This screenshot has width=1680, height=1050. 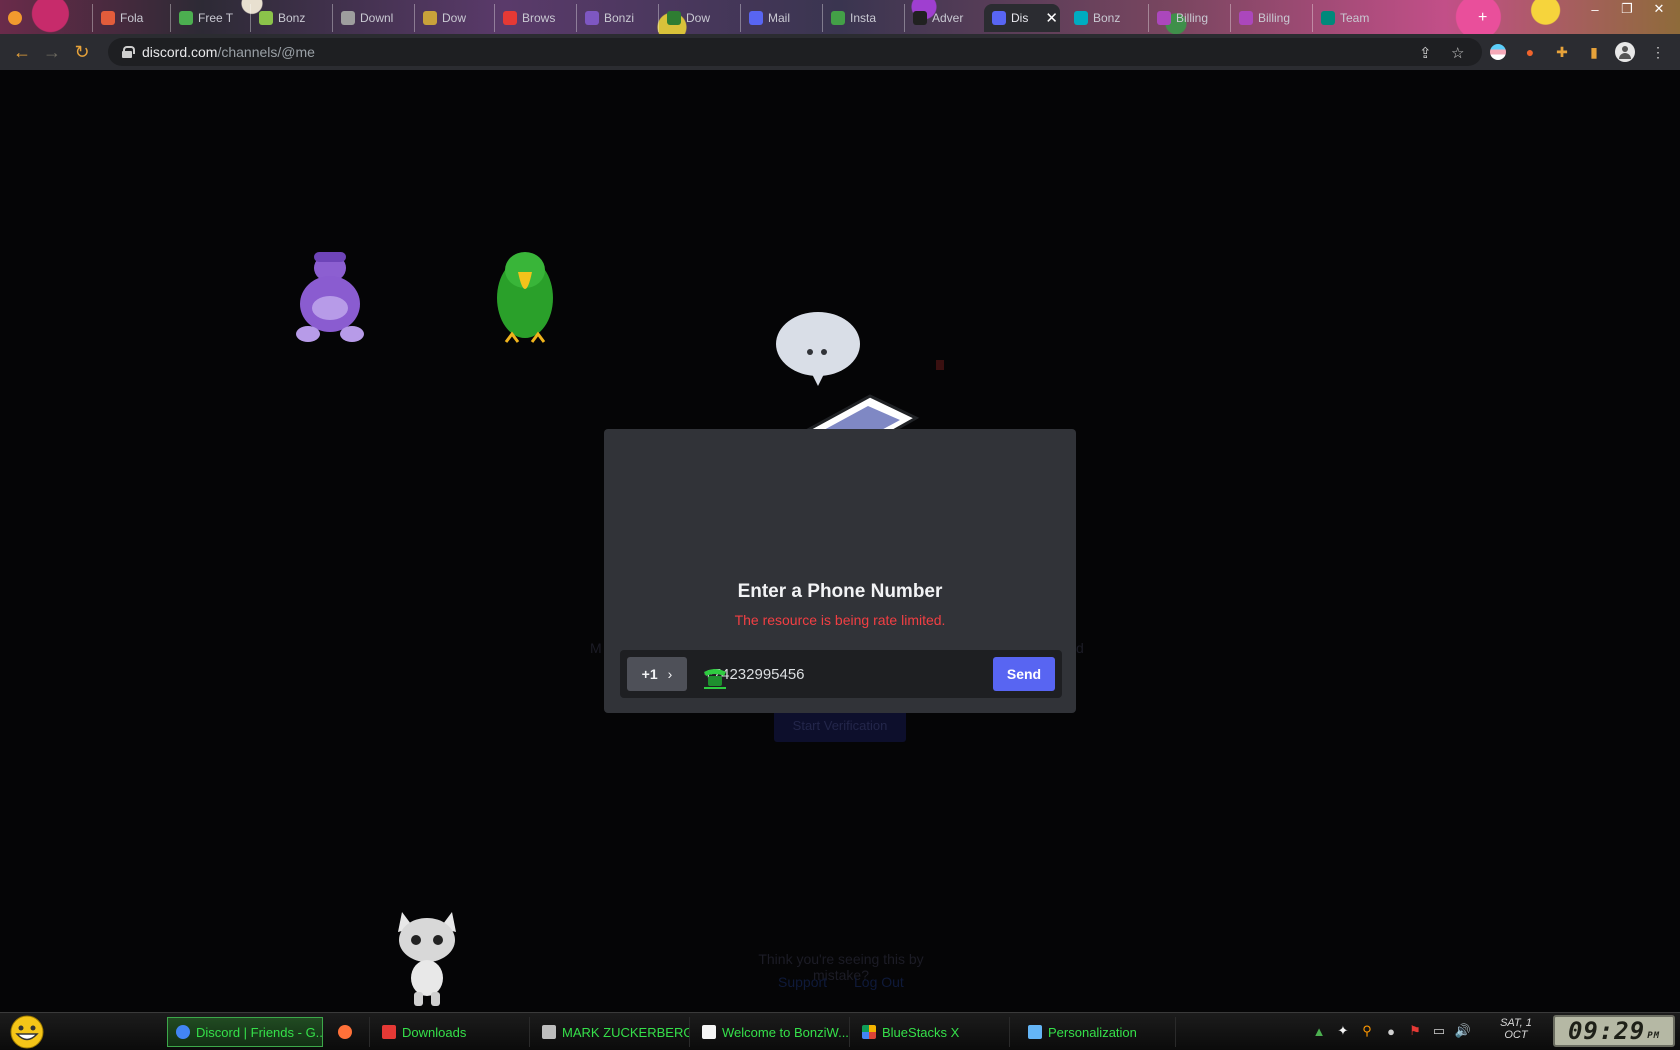 I want to click on taskbar-item-firefox, so click(x=350, y=1032).